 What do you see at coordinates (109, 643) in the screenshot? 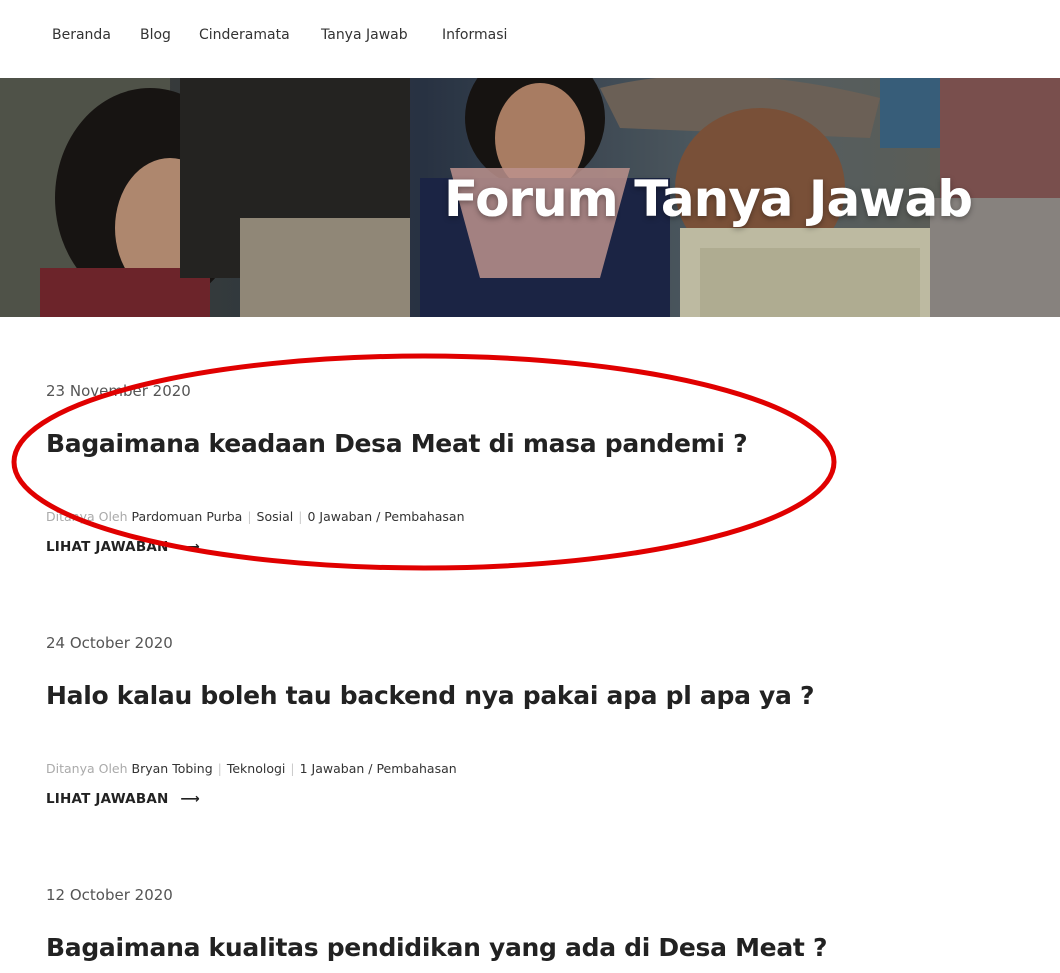
I see `post-date: 24 October 2020` at bounding box center [109, 643].